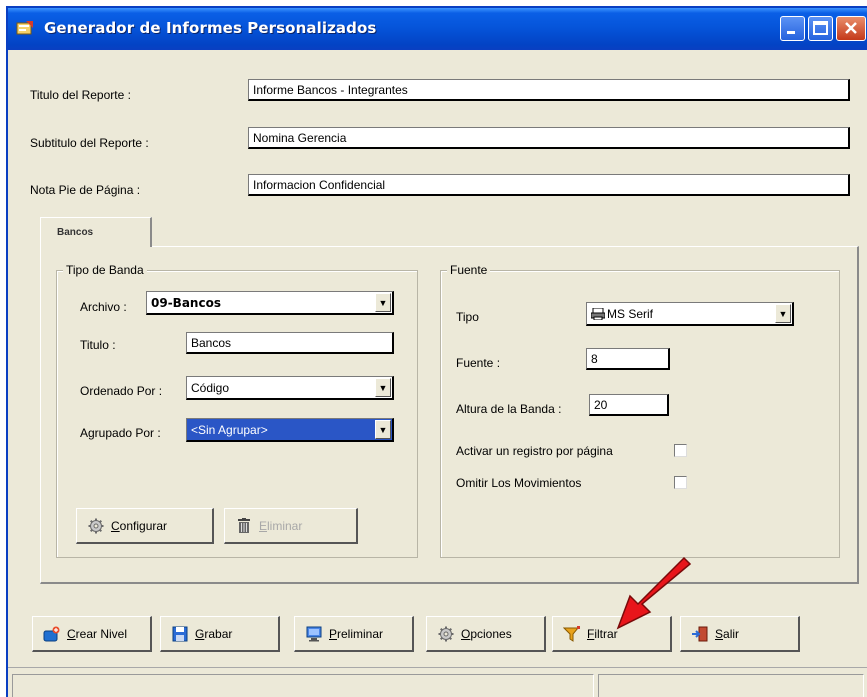 Image resolution: width=867 pixels, height=697 pixels. What do you see at coordinates (654, 593) in the screenshot?
I see `red-arrow-icon` at bounding box center [654, 593].